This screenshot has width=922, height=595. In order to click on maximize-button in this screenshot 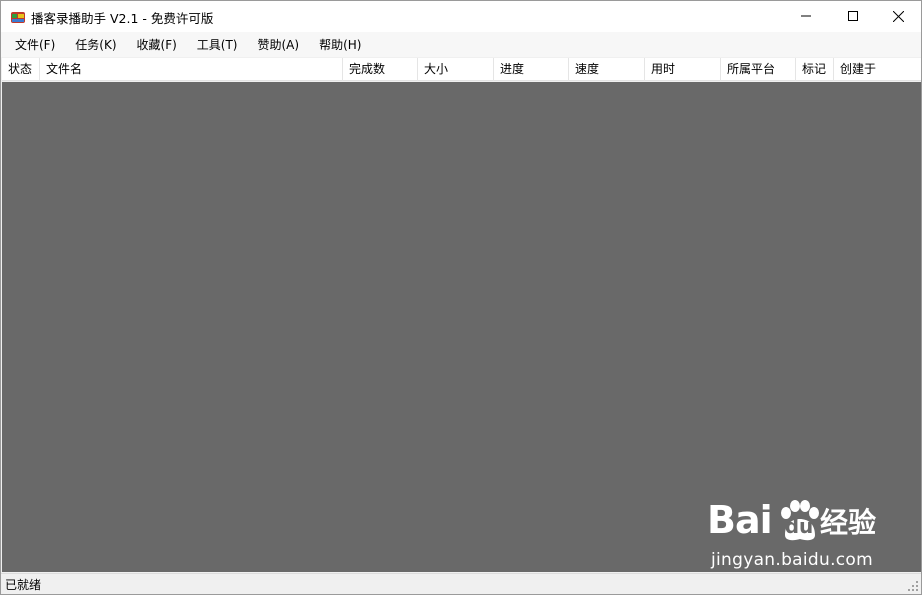, I will do `click(853, 16)`.